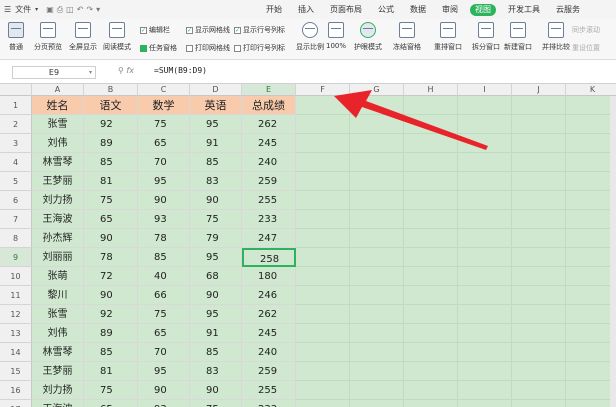 The height and width of the screenshot is (407, 616). I want to click on column-header-i: I, so click(485, 90).